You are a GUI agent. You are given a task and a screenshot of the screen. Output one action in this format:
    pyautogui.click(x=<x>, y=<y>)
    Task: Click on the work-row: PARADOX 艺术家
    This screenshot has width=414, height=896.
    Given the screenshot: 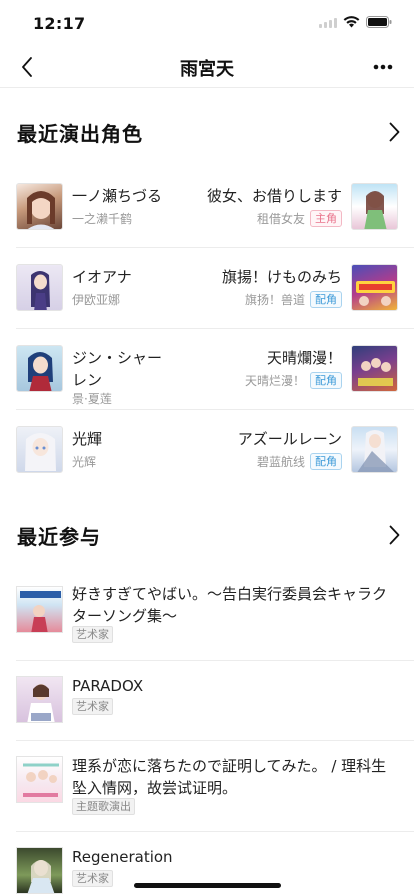 What is the action you would take?
    pyautogui.click(x=215, y=701)
    